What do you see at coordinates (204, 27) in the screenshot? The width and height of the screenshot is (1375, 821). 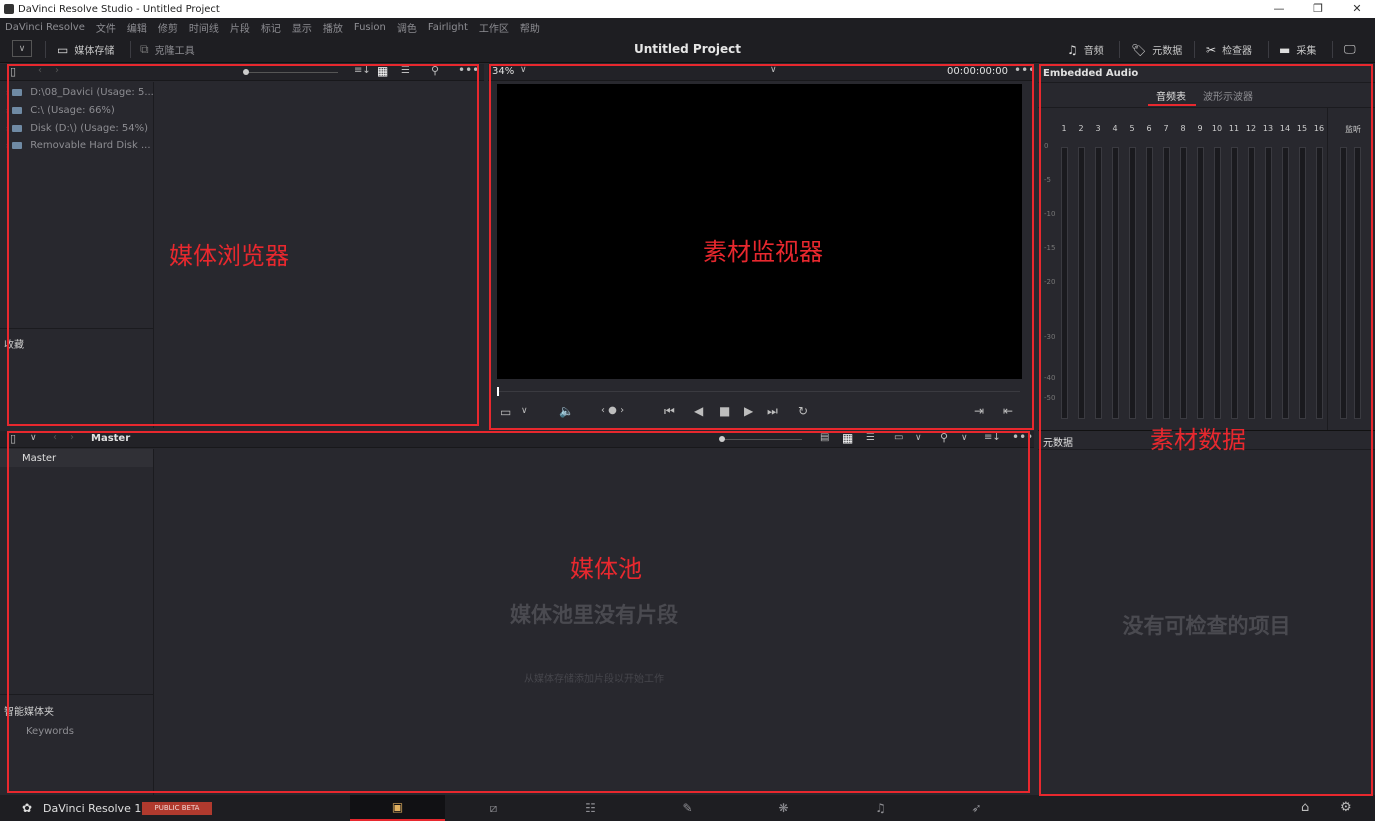 I see `menu-timeline: 时间线` at bounding box center [204, 27].